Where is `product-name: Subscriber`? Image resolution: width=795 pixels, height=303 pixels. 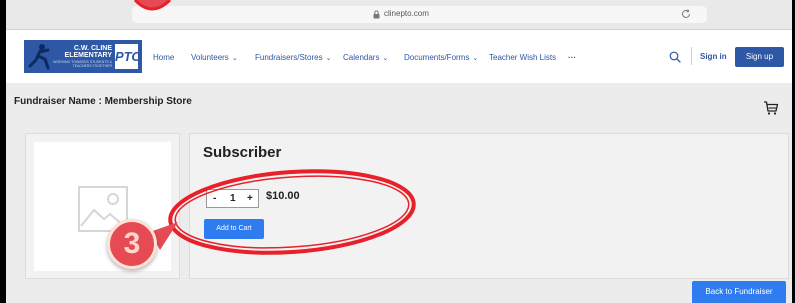
product-name: Subscriber is located at coordinates (242, 152).